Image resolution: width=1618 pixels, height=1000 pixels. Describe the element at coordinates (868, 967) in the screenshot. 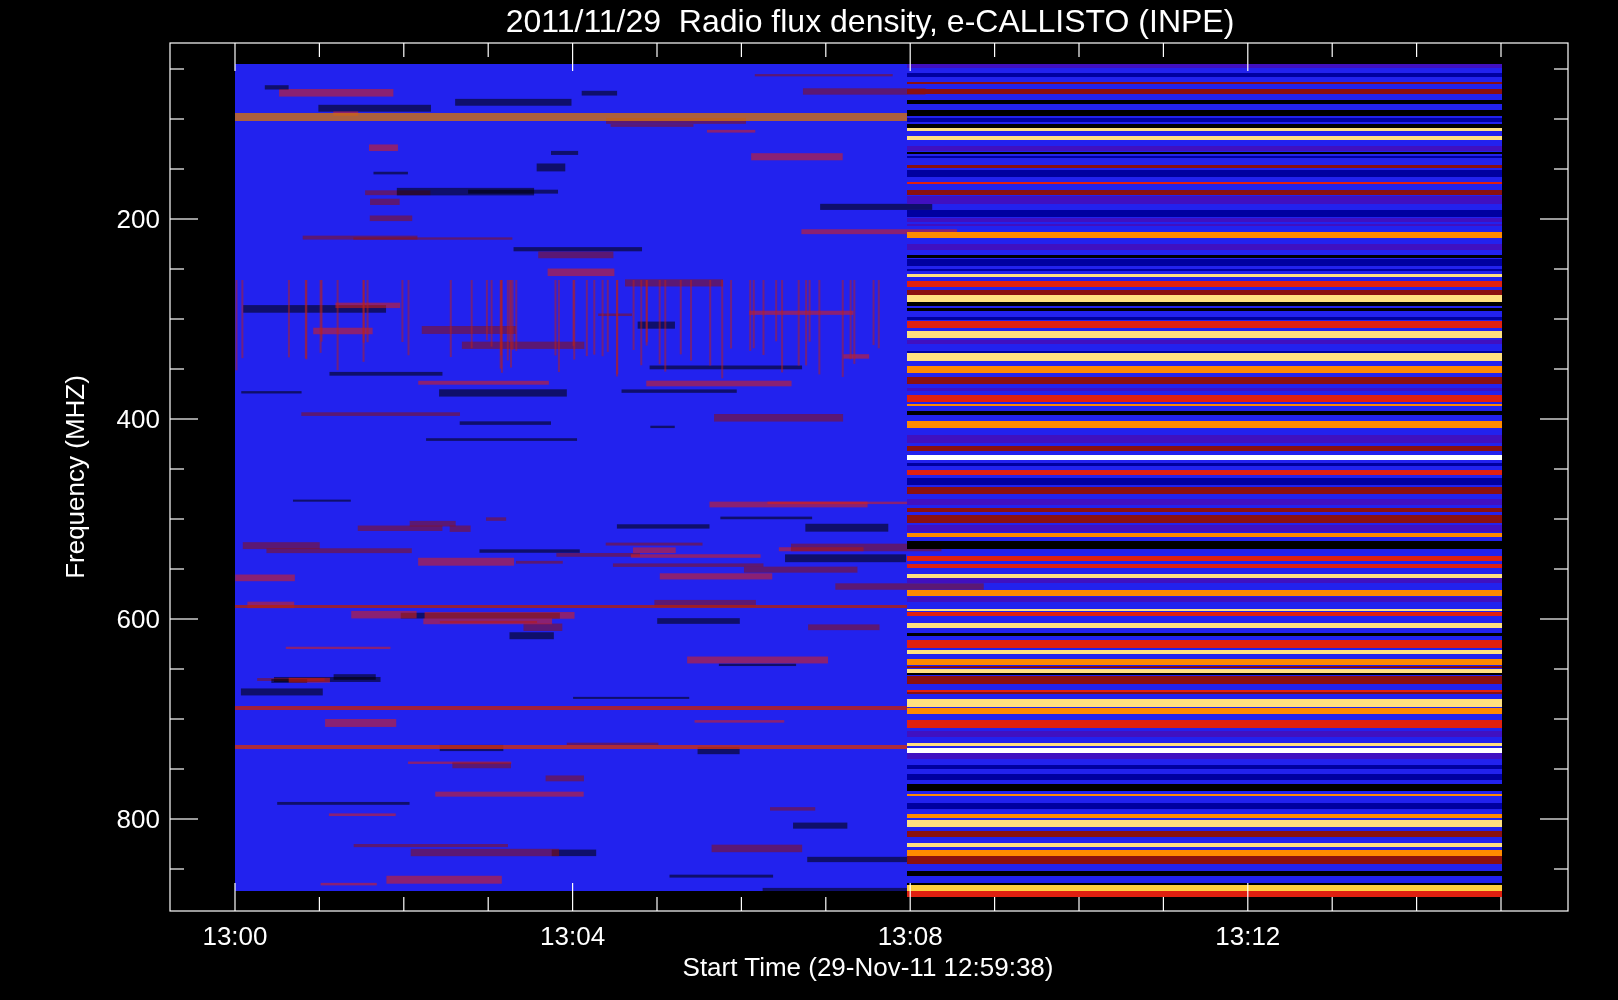

I see `x-axis-label: Start Time (29-Nov-11 12:59:38)` at that location.